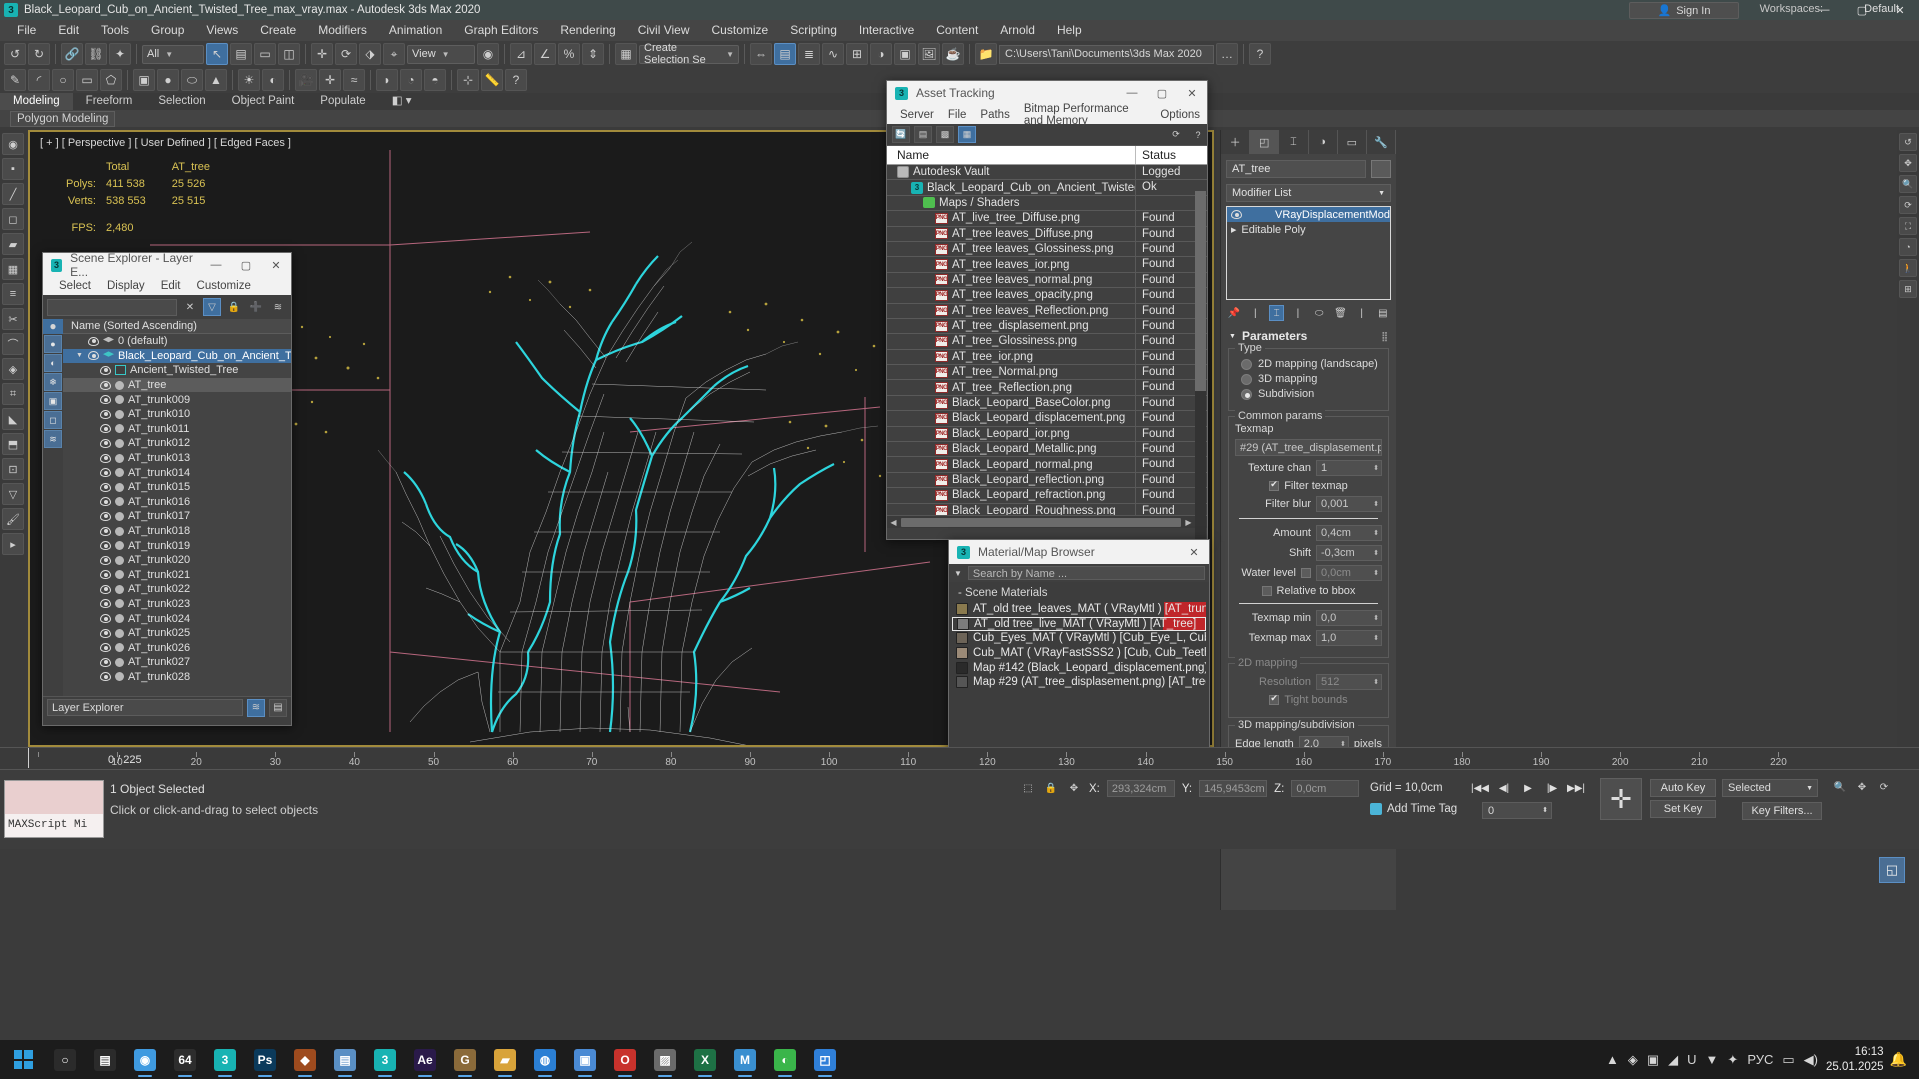 Image resolution: width=1919 pixels, height=1079 pixels. Describe the element at coordinates (501, 30) in the screenshot. I see `menu-item-graph-editors: Graph Editors` at that location.